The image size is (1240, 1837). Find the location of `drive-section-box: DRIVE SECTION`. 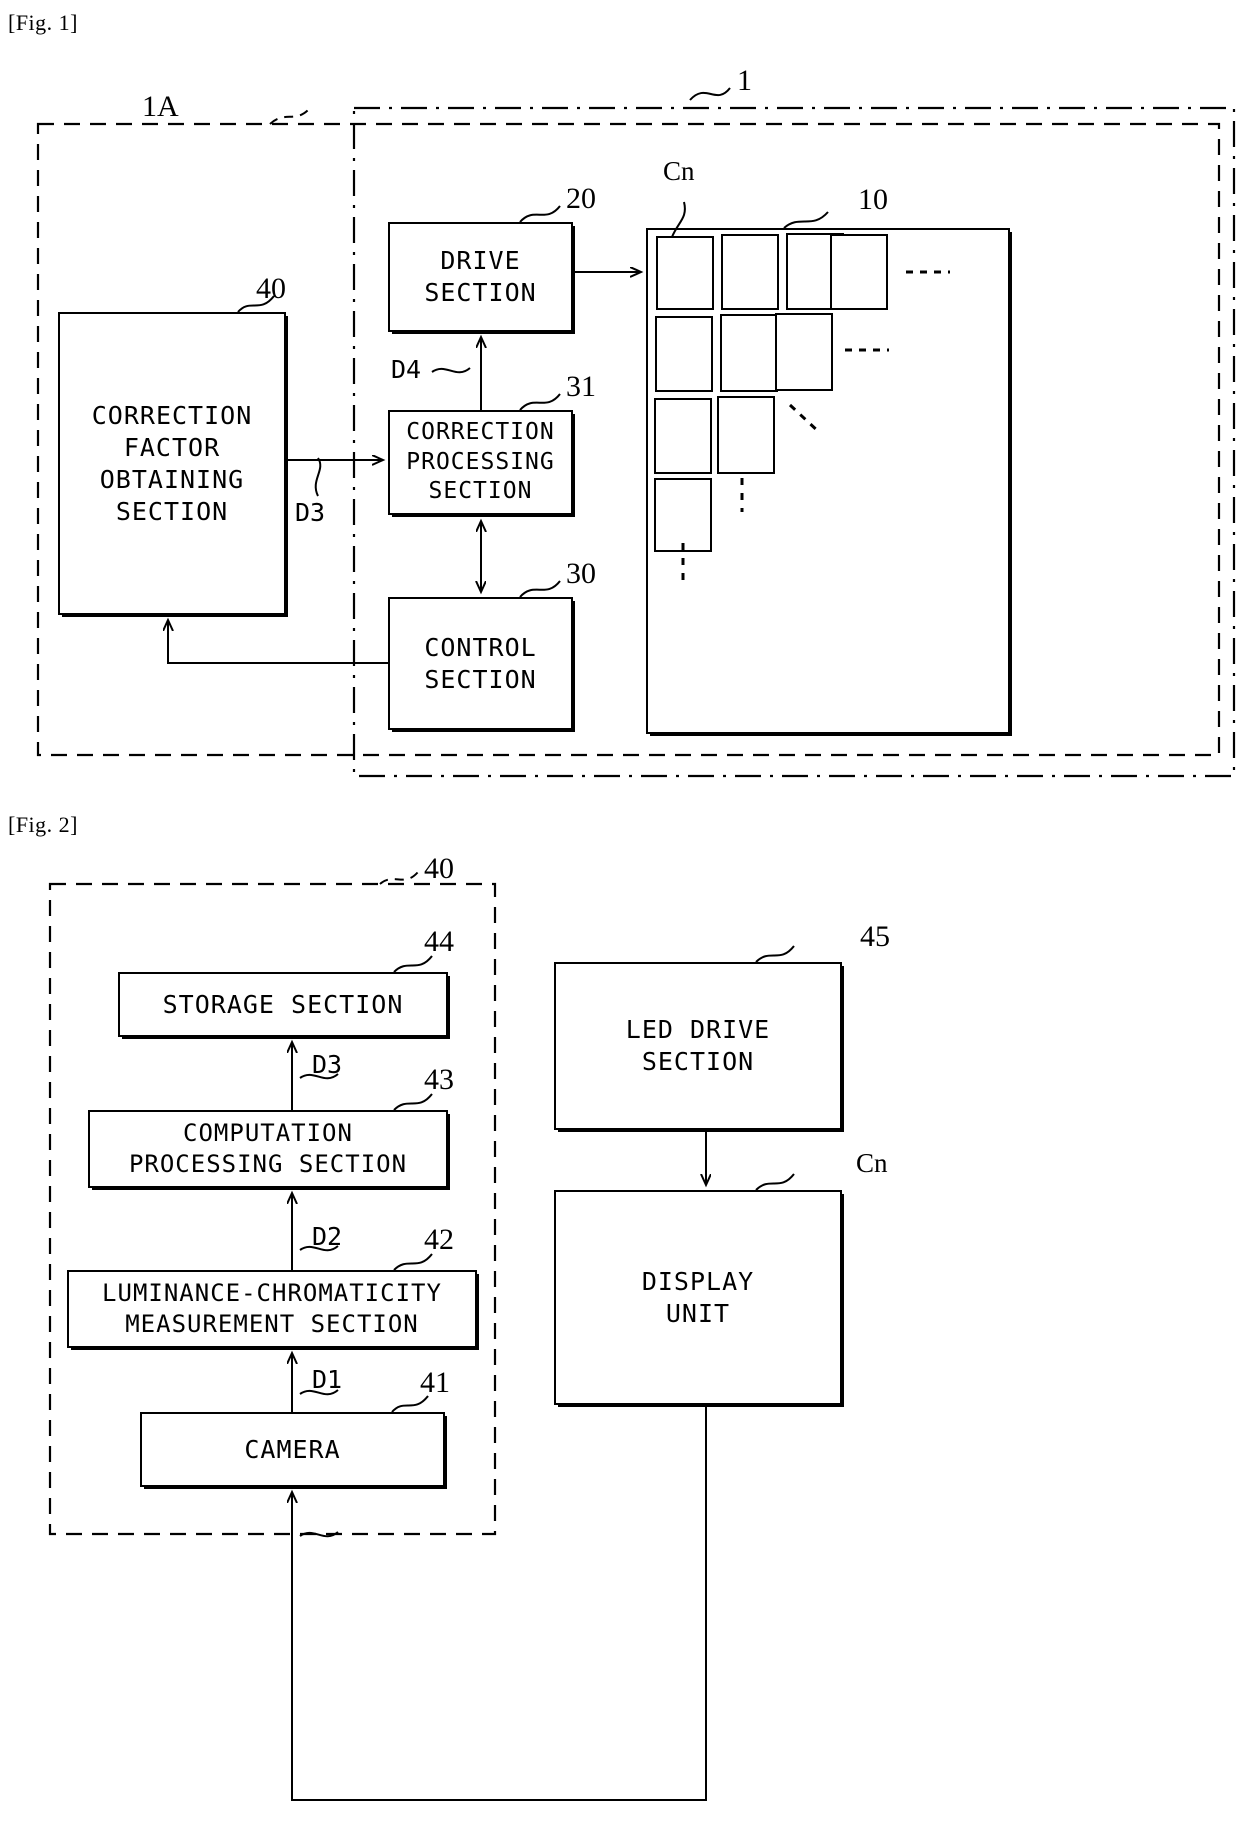

drive-section-box: DRIVE SECTION is located at coordinates (480, 277).